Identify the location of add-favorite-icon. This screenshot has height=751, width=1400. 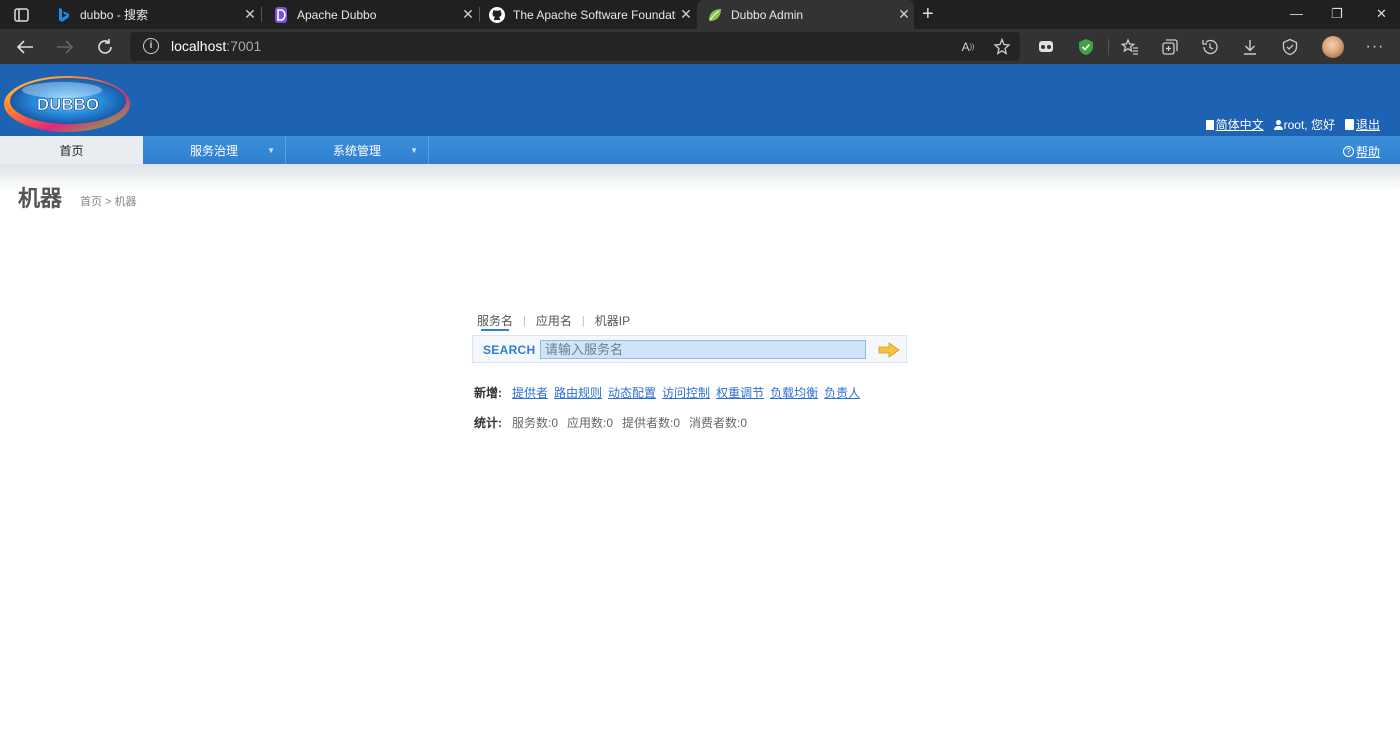
(1002, 47).